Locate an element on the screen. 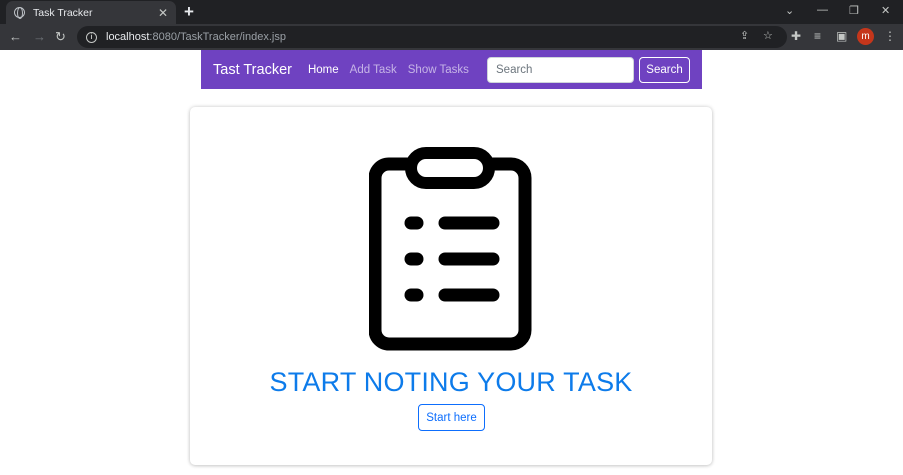 The image size is (903, 475). search-button: Search is located at coordinates (664, 70).